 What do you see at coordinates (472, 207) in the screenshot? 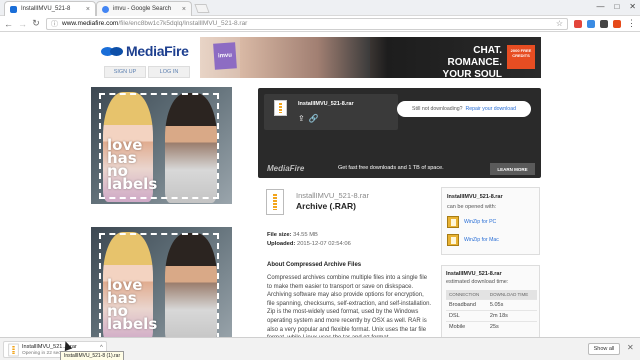
I see `open-with-subtitle: can be opened with:` at bounding box center [472, 207].